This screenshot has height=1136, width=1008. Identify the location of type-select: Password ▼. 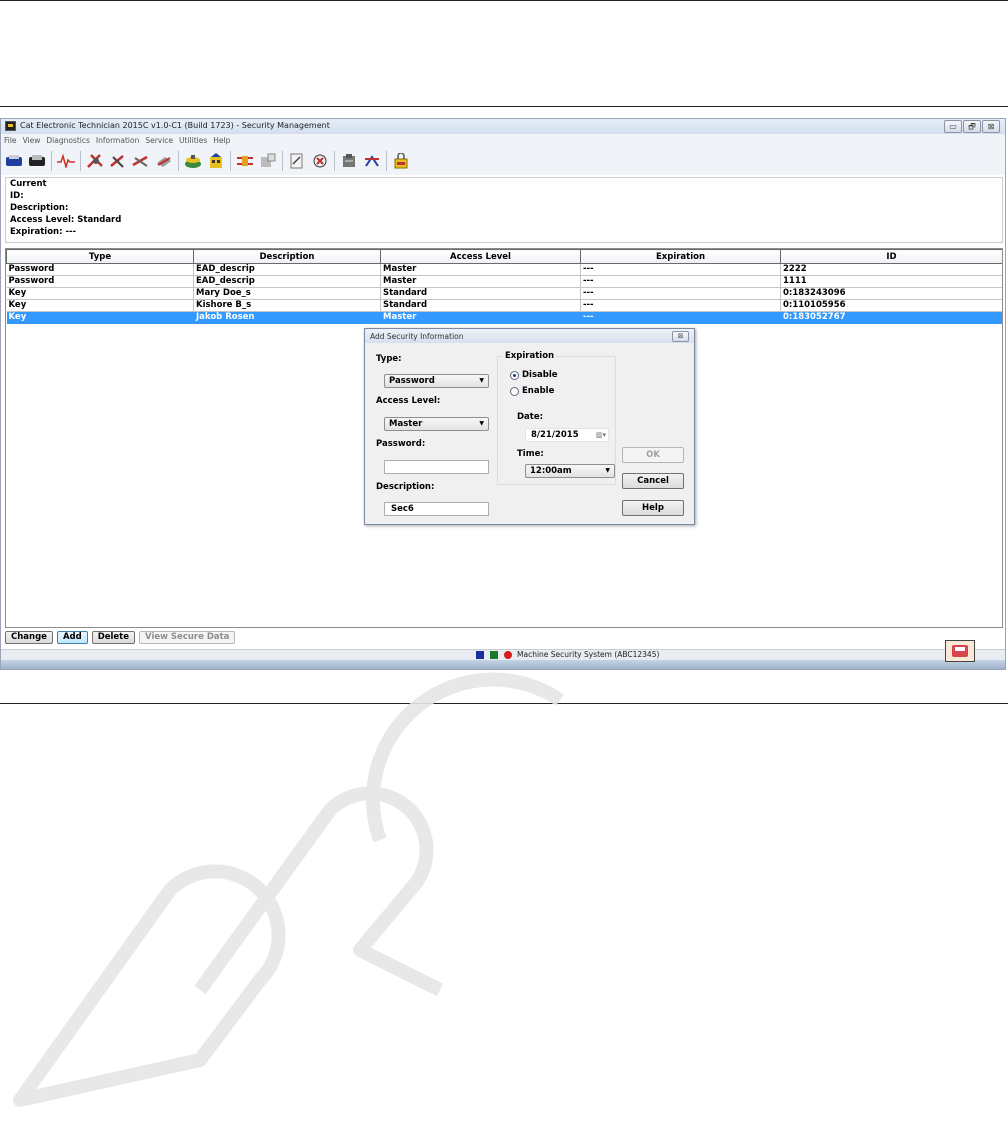
(436, 381).